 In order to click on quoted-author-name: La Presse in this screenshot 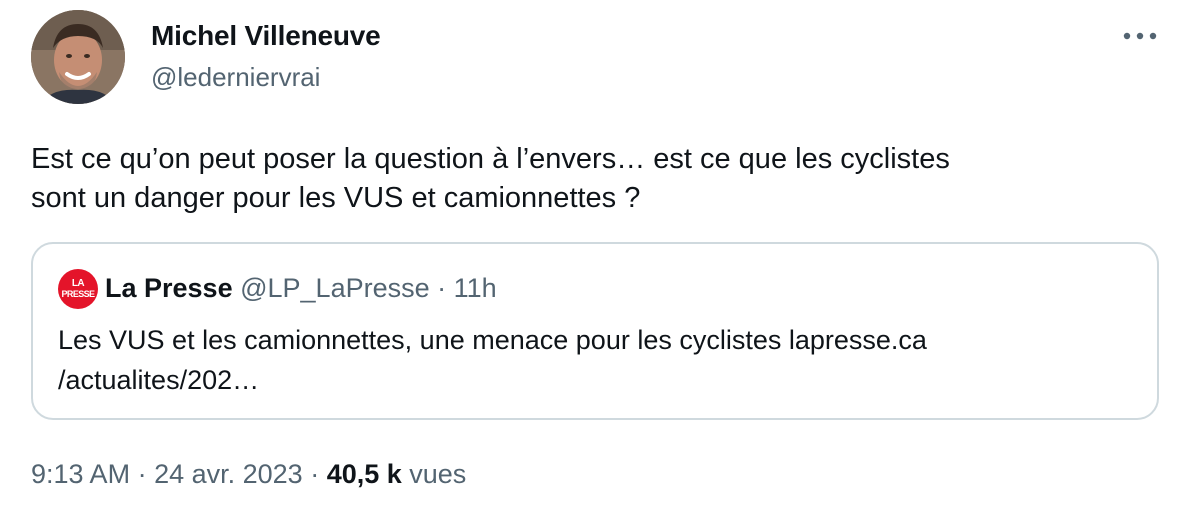, I will do `click(169, 288)`.